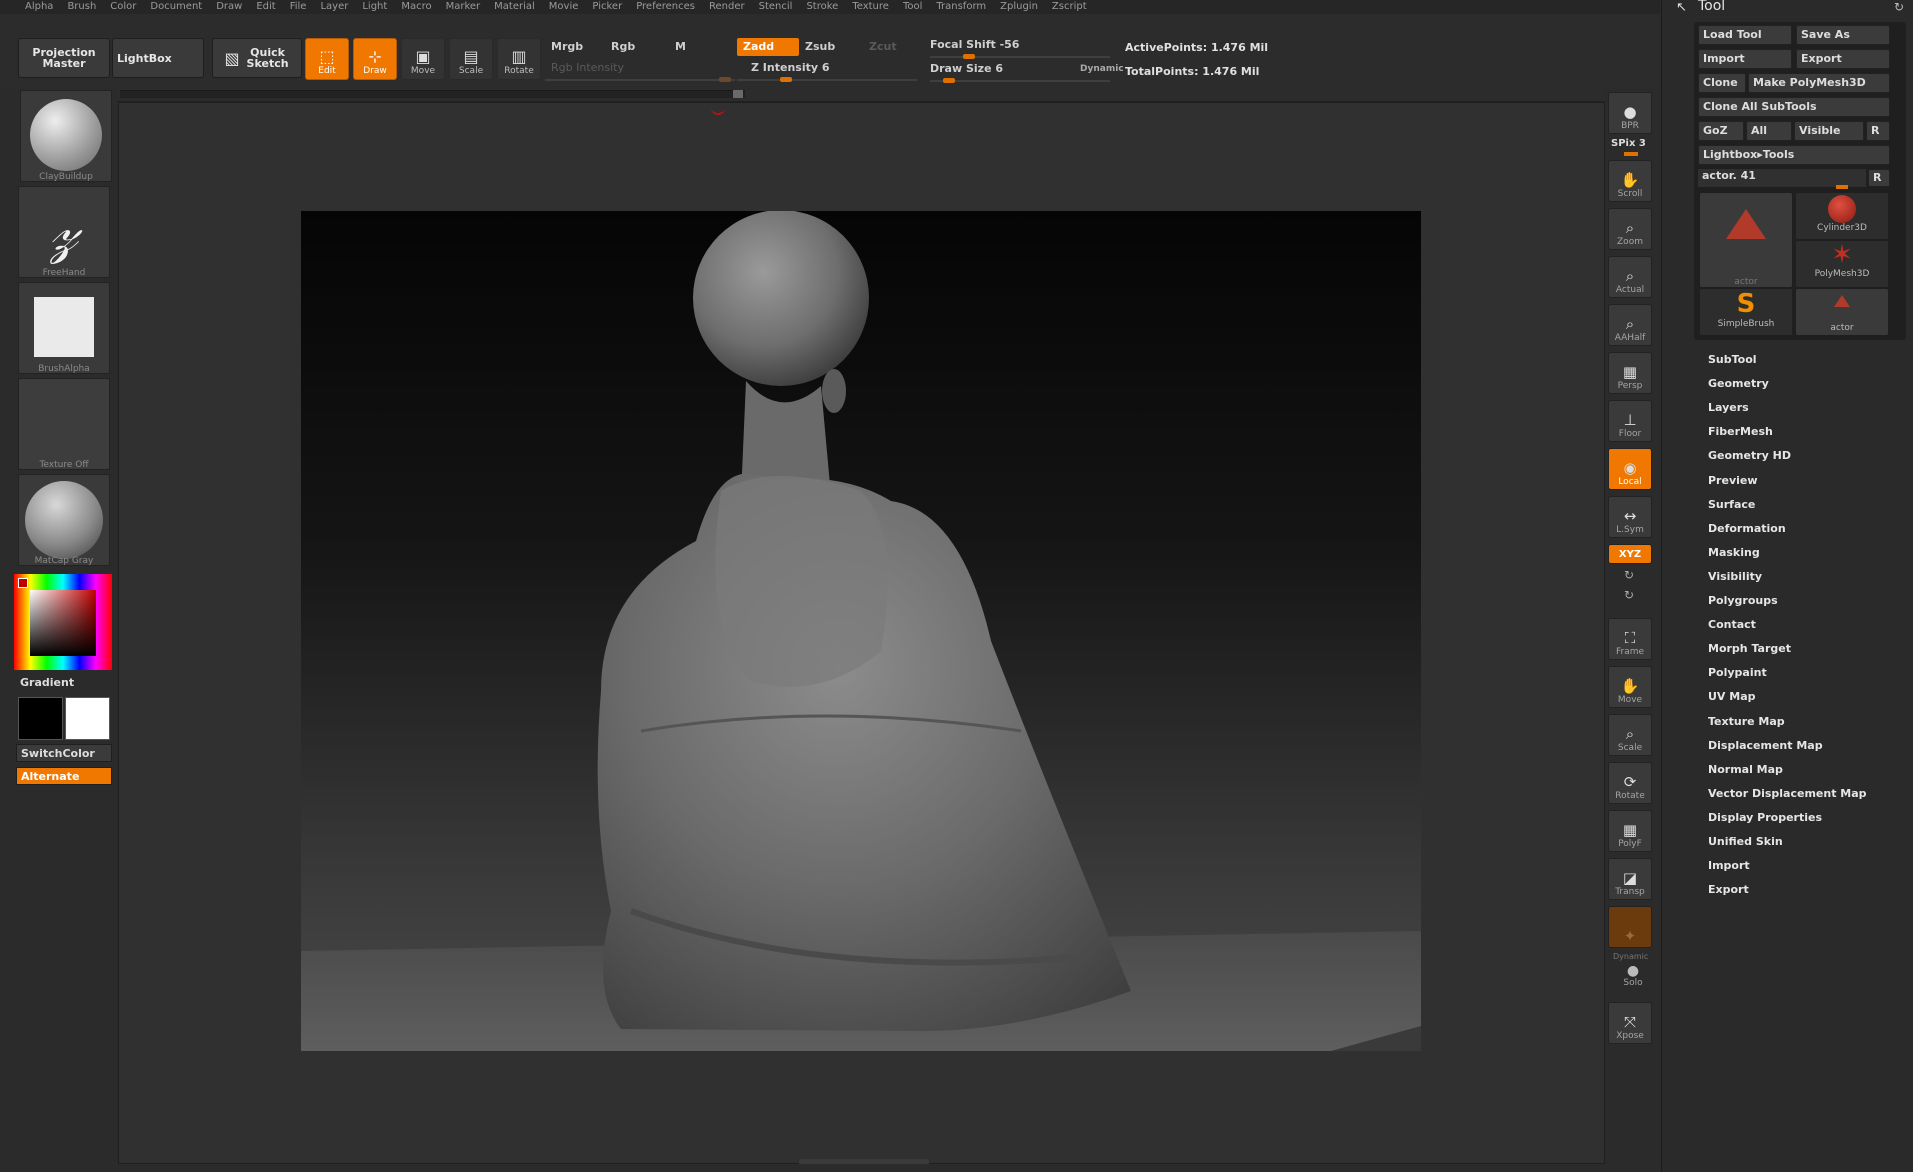 This screenshot has width=1913, height=1172. I want to click on menu-item-tool: Tool, so click(912, 7).